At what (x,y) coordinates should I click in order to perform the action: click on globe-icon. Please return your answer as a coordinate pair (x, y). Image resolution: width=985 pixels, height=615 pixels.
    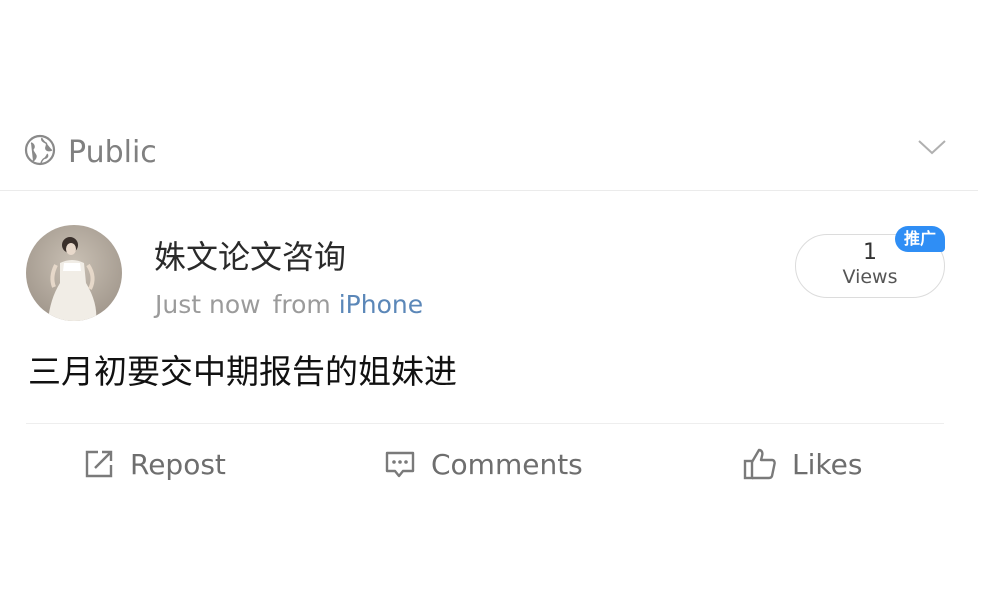
    Looking at the image, I should click on (40, 150).